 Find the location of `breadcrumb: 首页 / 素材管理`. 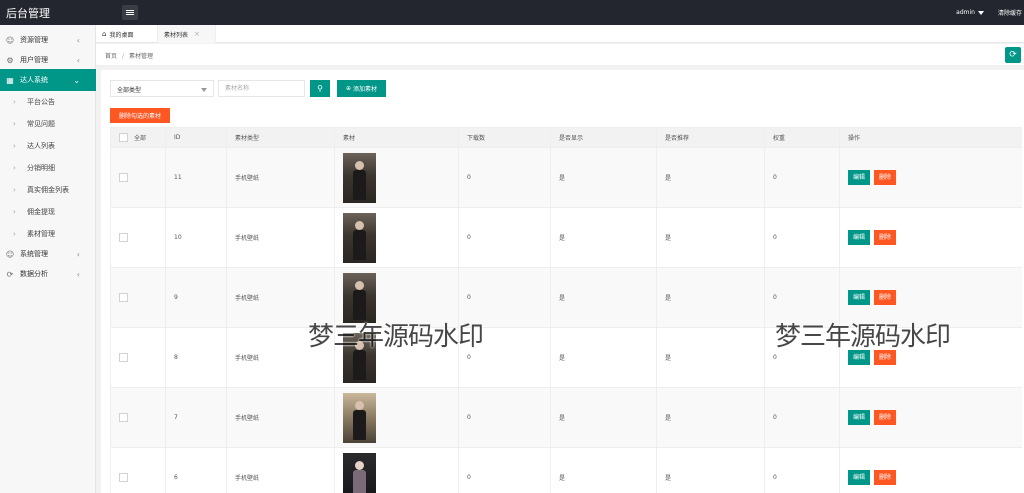

breadcrumb: 首页 / 素材管理 is located at coordinates (129, 55).